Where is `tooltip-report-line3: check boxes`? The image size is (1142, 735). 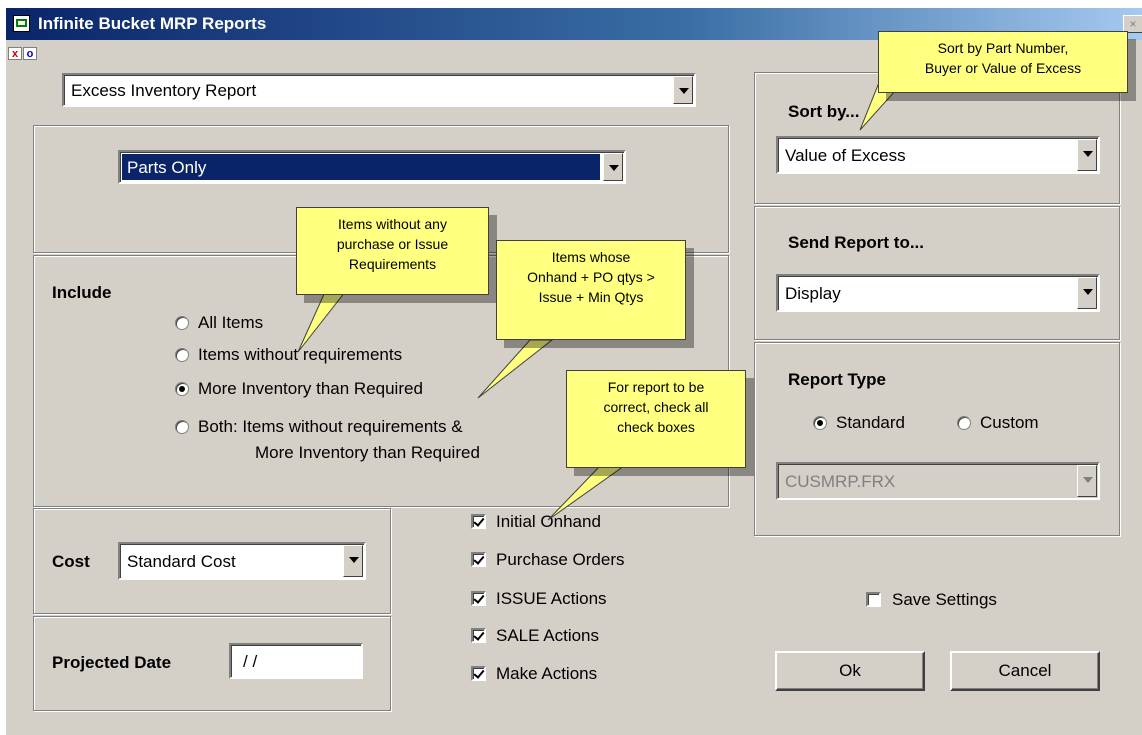
tooltip-report-line3: check boxes is located at coordinates (656, 427).